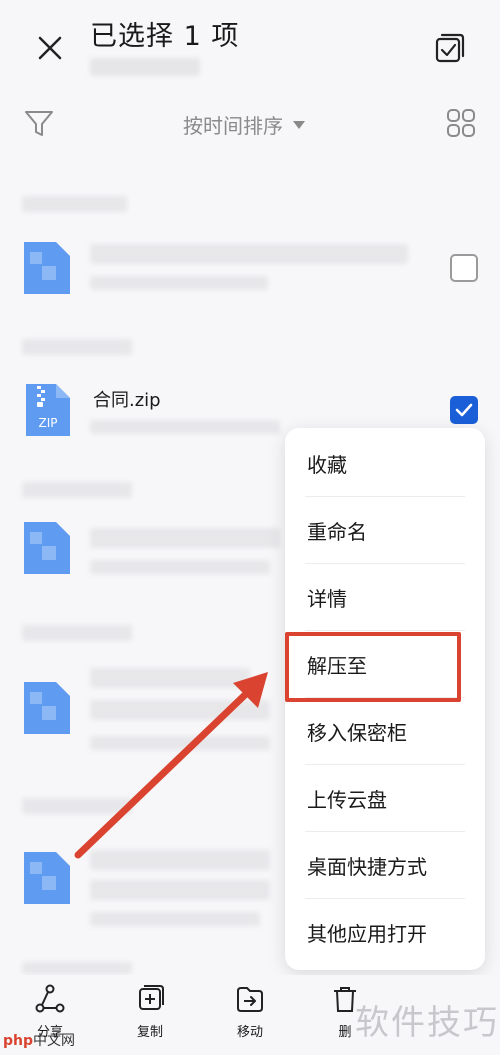  Describe the element at coordinates (385, 463) in the screenshot. I see `menu-item-favorite: 收藏` at that location.